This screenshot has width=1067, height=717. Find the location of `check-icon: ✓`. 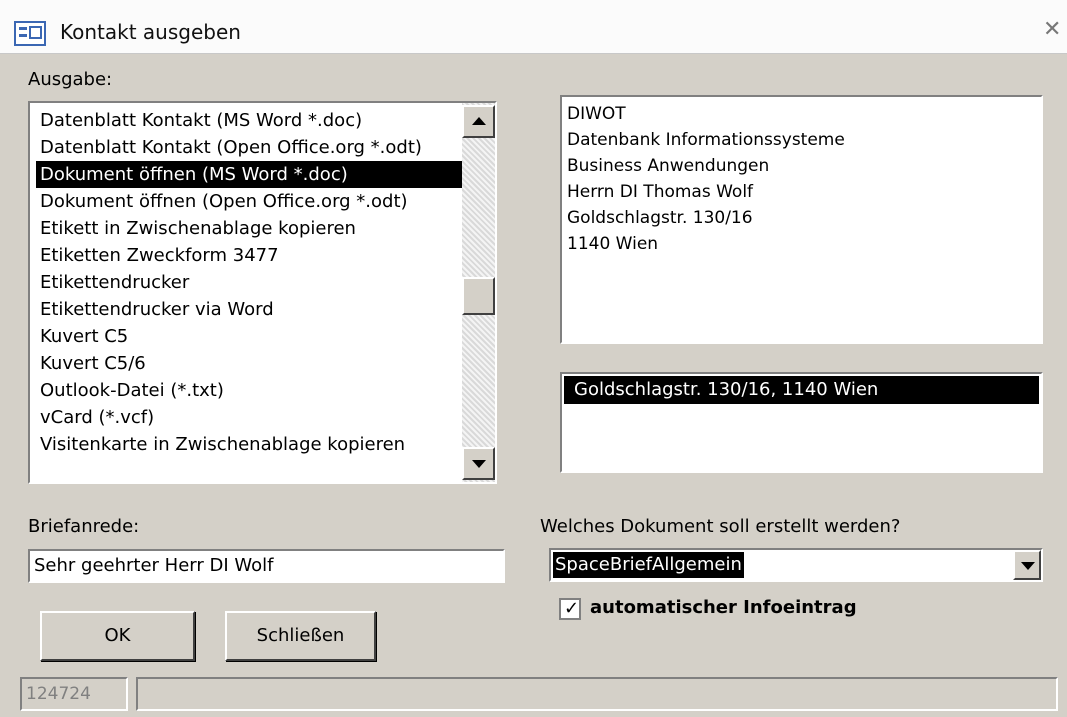

check-icon: ✓ is located at coordinates (572, 608).